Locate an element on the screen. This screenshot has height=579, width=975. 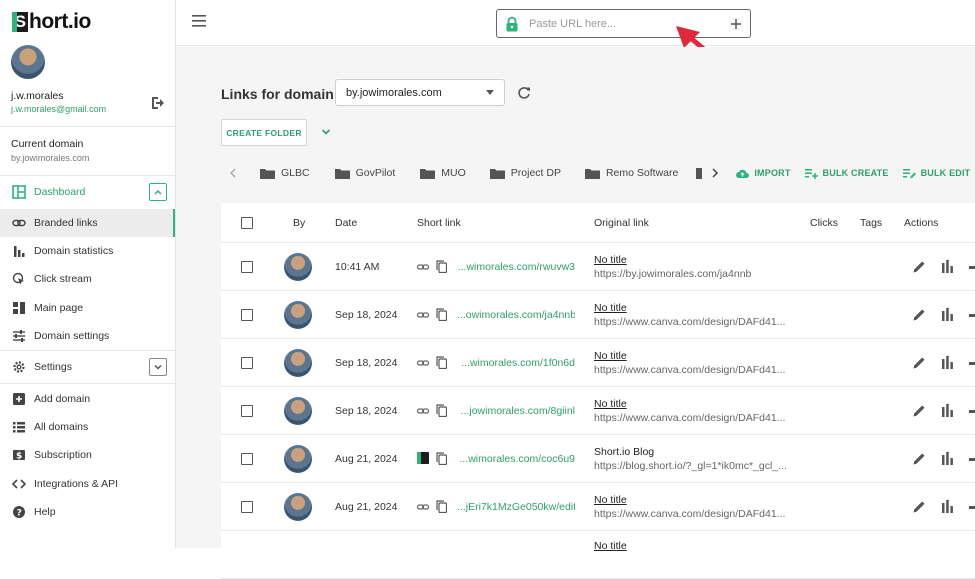
sidebar-item-click-stream: Click stream is located at coordinates (87, 279).